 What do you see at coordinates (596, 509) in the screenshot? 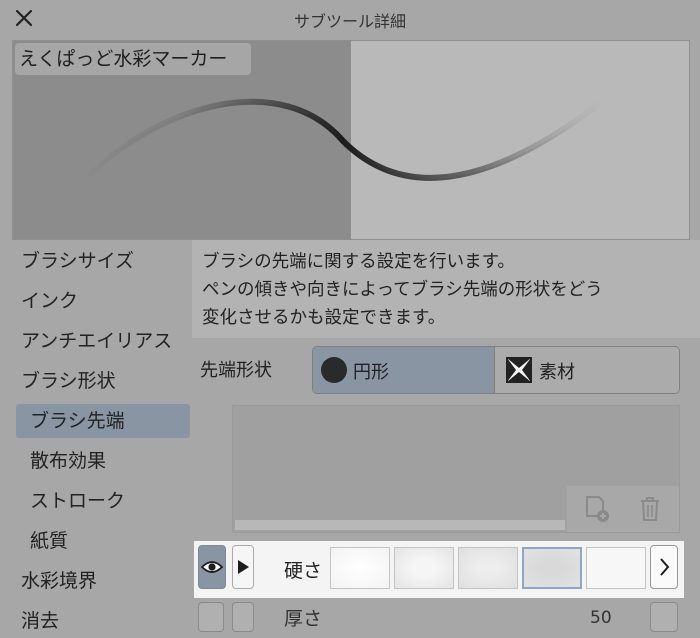
I see `add-tip-icon` at bounding box center [596, 509].